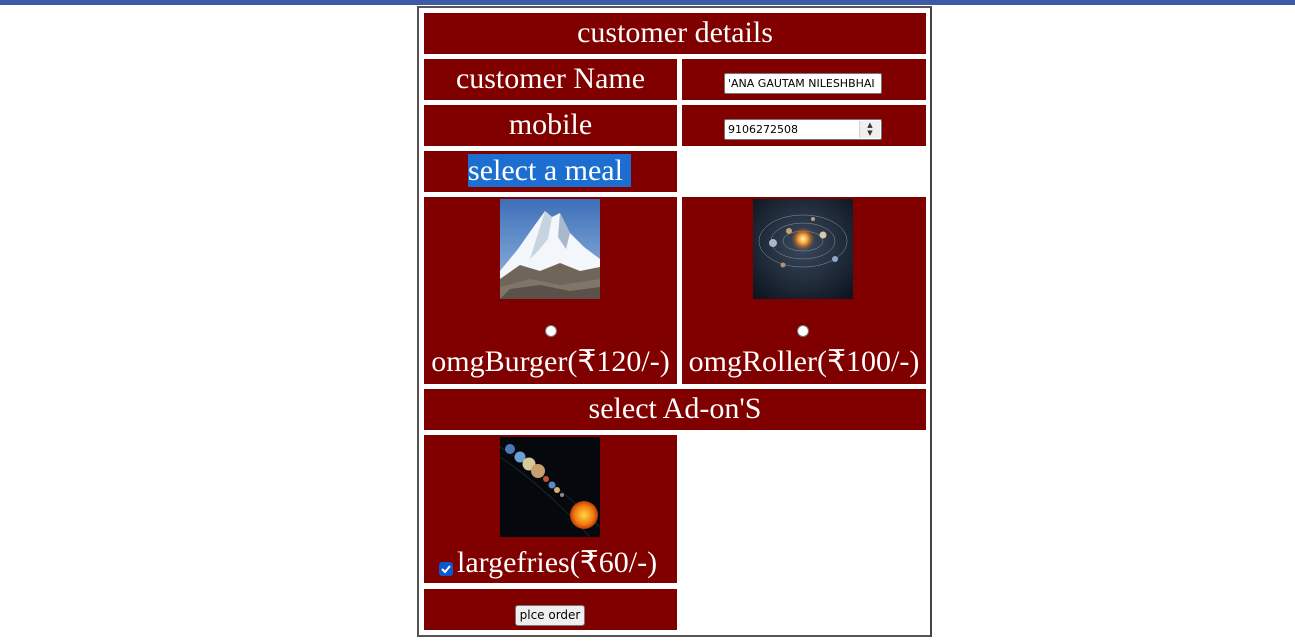 The image size is (1295, 642). I want to click on customer-name-label: customer Name, so click(550, 78).